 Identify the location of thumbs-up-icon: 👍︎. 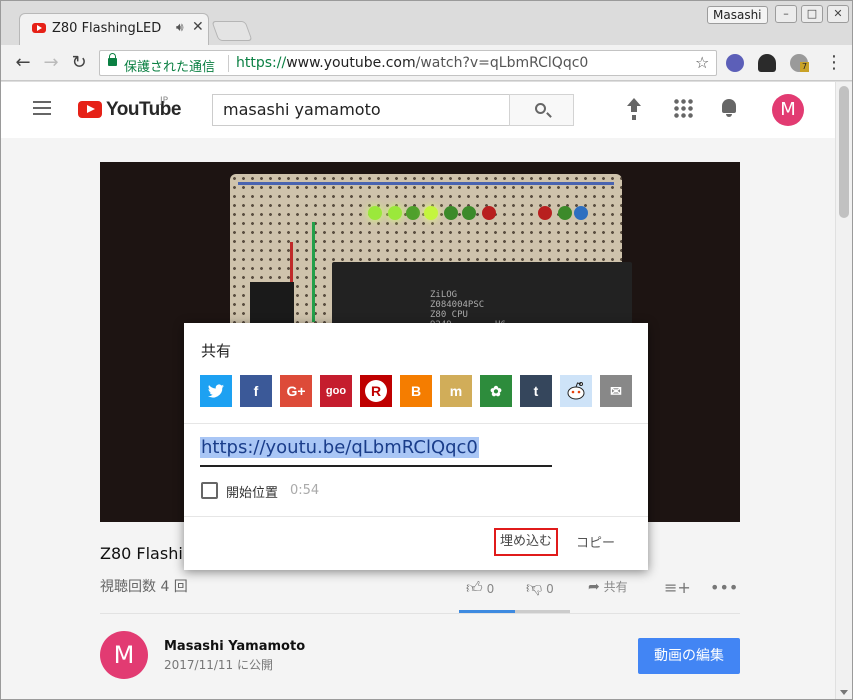
(474, 587).